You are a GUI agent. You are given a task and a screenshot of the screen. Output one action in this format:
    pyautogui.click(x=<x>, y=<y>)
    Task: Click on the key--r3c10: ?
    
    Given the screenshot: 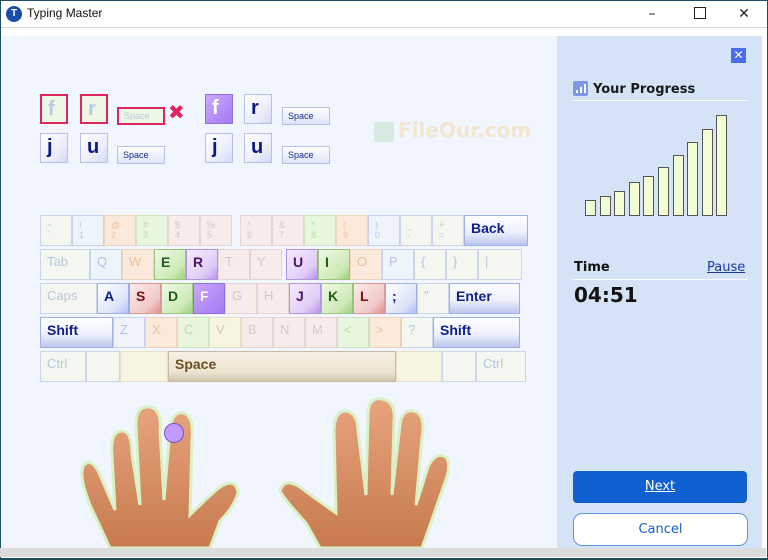 What is the action you would take?
    pyautogui.click(x=417, y=332)
    